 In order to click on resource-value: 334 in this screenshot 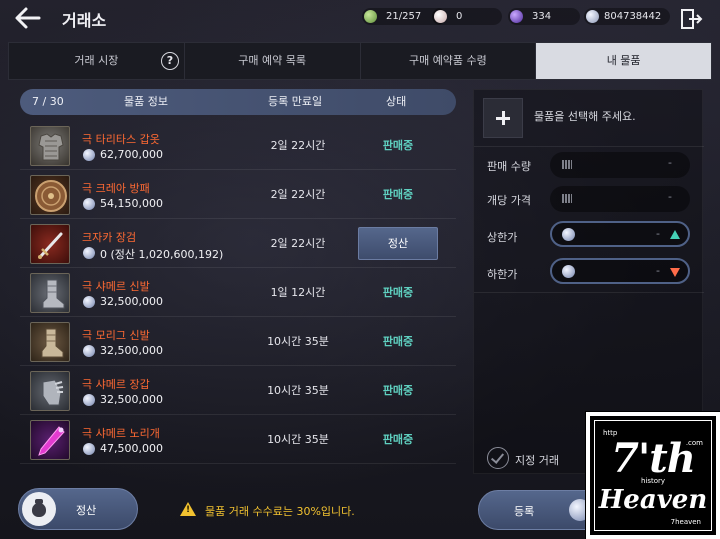, I will do `click(542, 16)`.